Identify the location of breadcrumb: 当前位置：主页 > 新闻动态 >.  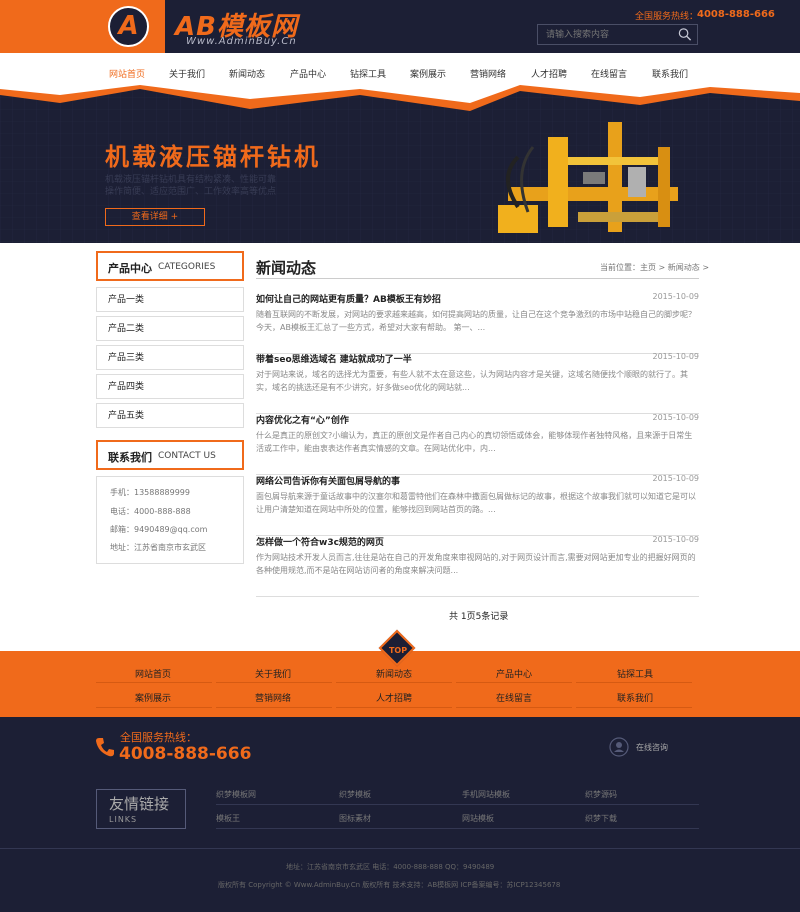
(654, 267).